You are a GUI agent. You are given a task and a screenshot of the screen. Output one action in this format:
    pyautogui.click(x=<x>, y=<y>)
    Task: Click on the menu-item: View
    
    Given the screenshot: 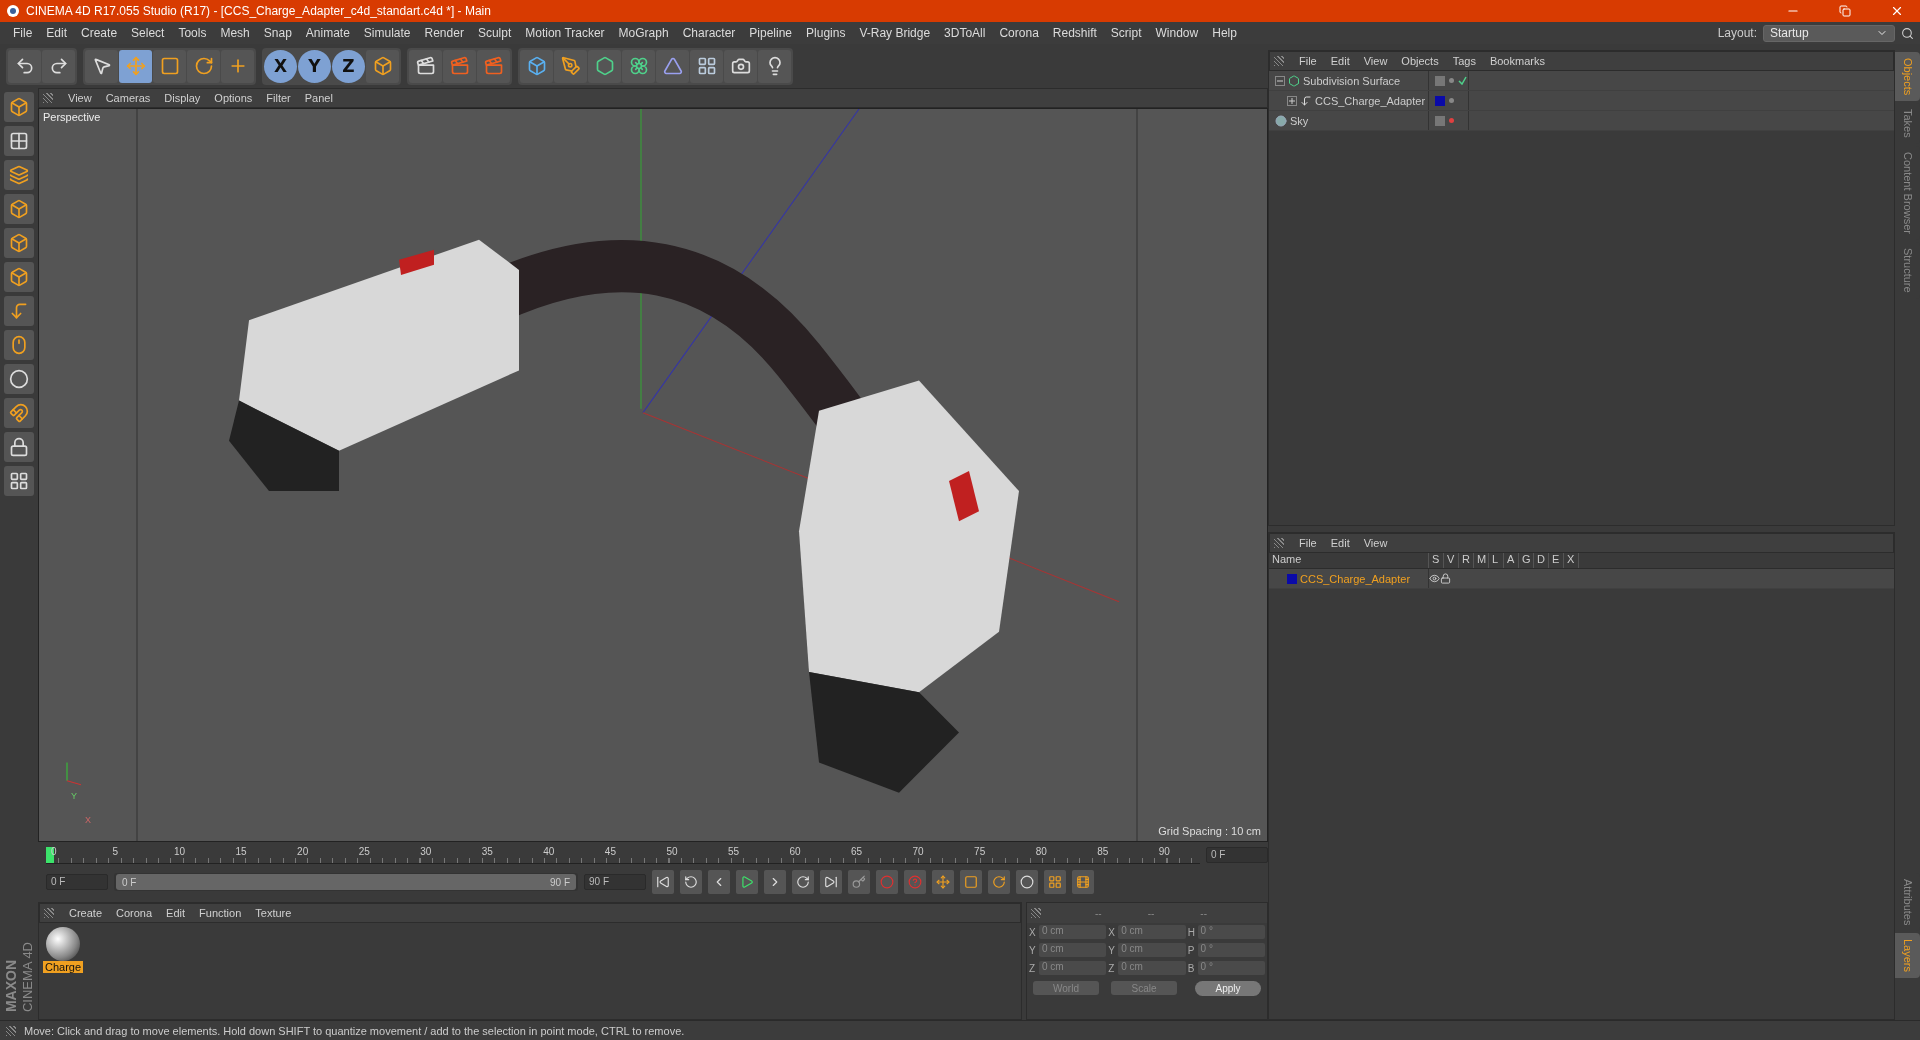 What is the action you would take?
    pyautogui.click(x=1375, y=543)
    